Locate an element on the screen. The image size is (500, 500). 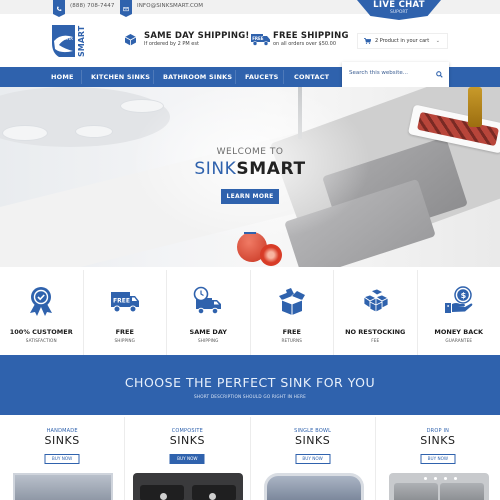
feature-item: $ MONEY BACK GUARANTEE is located at coordinates (459, 312).